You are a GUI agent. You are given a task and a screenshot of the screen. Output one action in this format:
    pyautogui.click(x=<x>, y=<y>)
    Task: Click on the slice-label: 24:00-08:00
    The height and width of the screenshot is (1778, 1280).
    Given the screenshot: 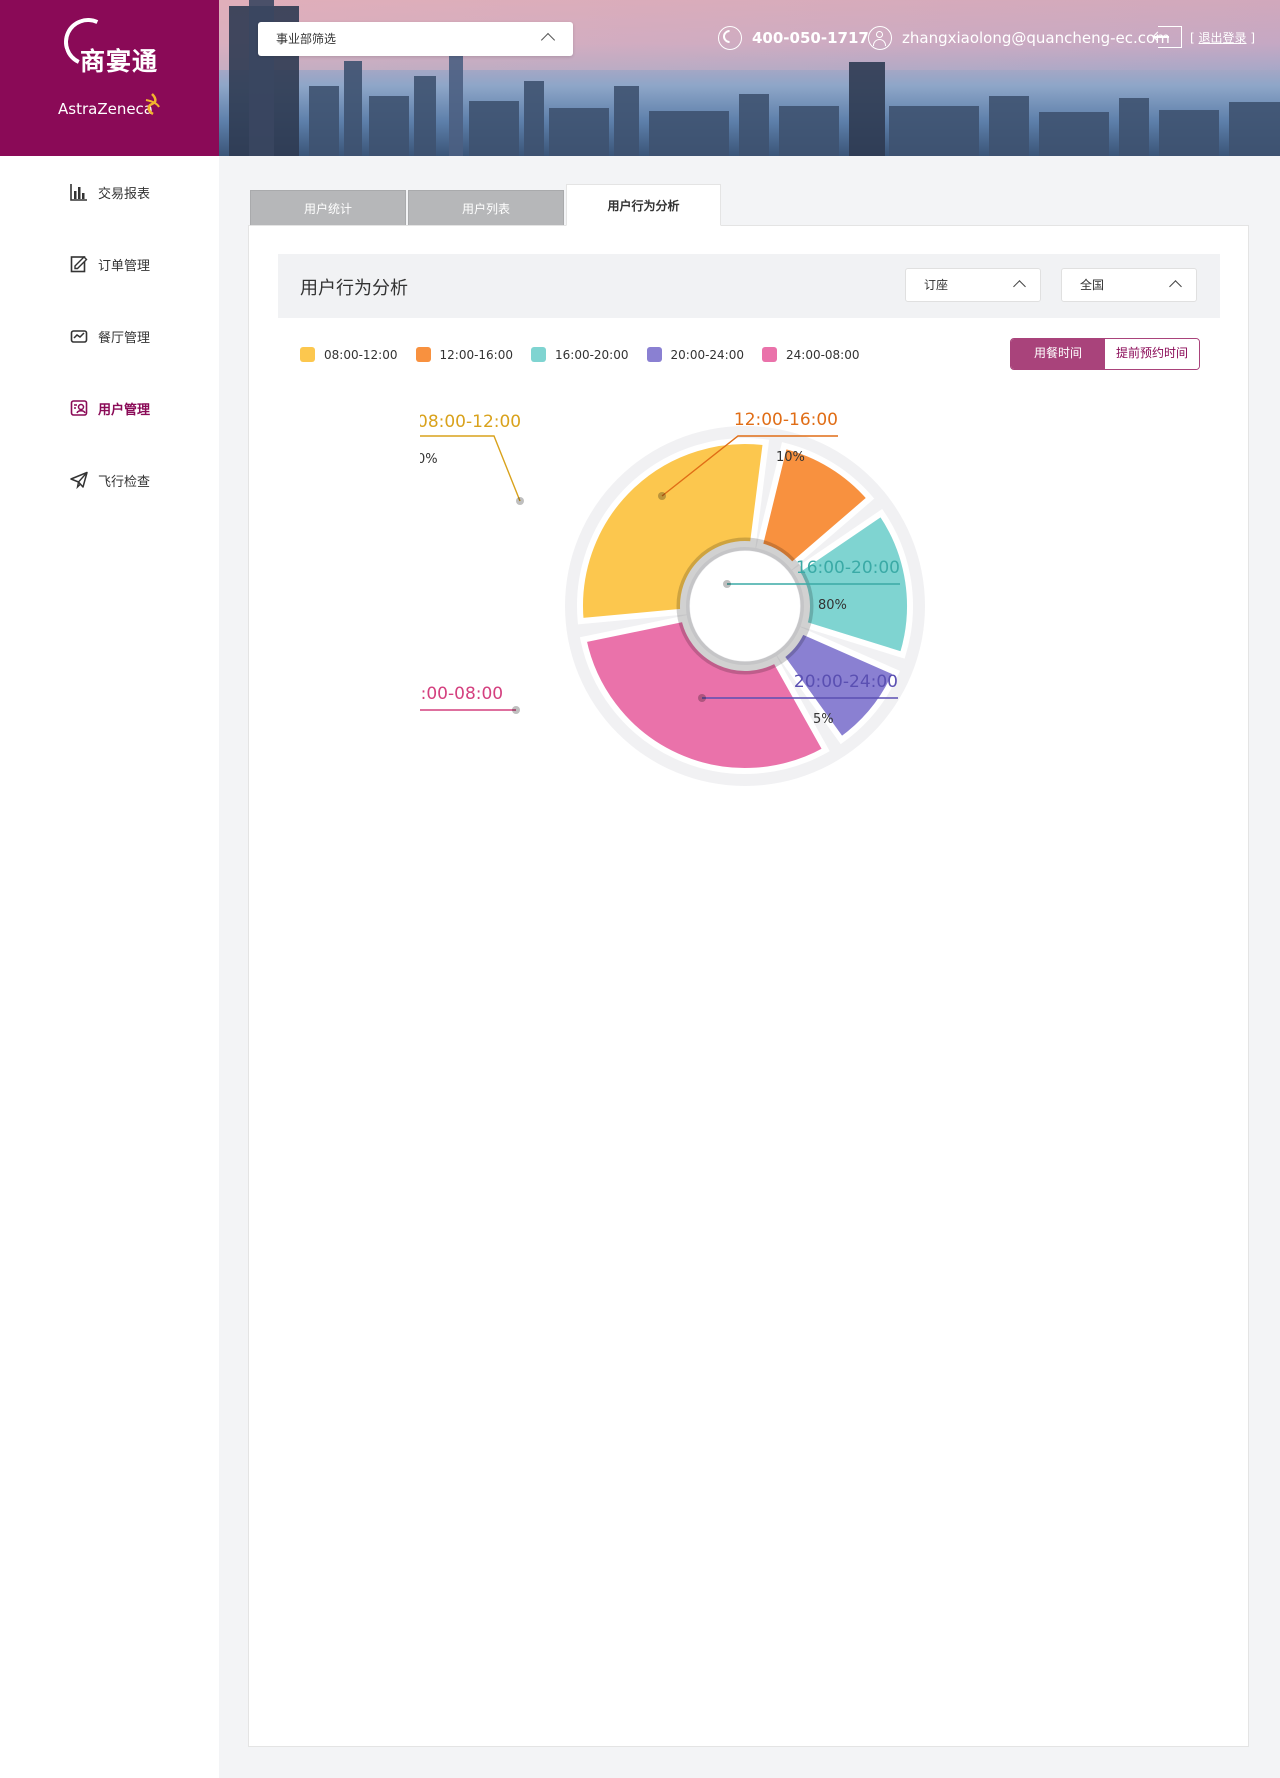 What is the action you would take?
    pyautogui.click(x=461, y=694)
    